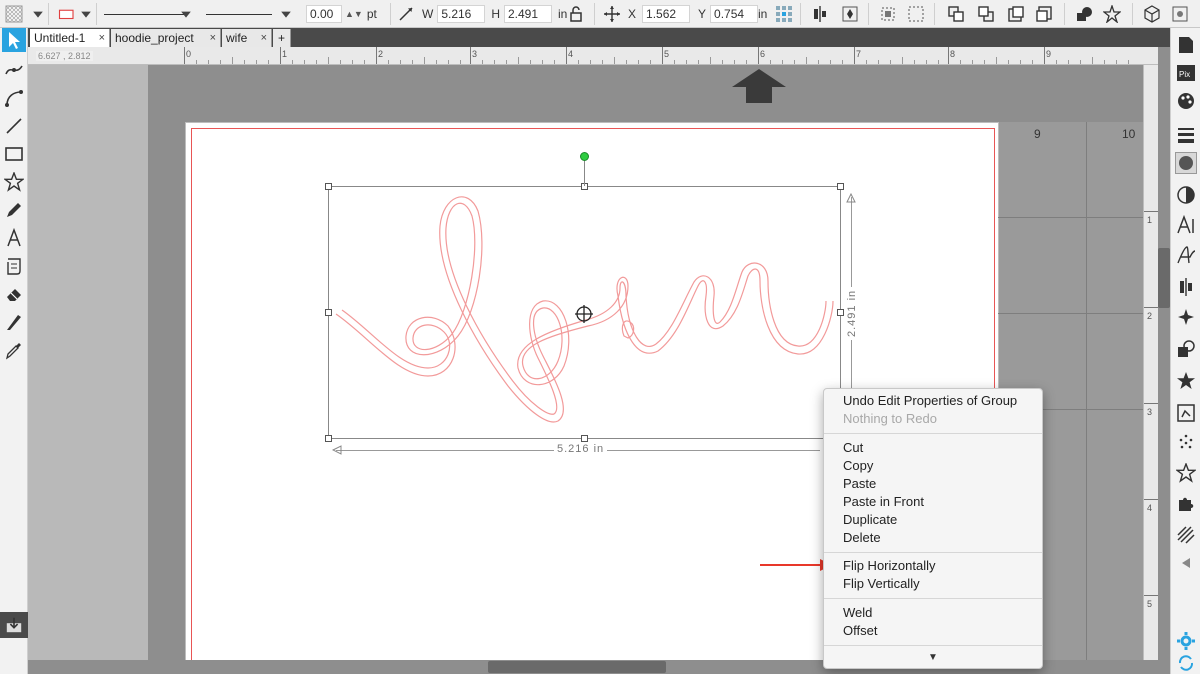 This screenshot has width=1200, height=674. I want to click on horizontal-scrollbar-thumb, so click(577, 667).